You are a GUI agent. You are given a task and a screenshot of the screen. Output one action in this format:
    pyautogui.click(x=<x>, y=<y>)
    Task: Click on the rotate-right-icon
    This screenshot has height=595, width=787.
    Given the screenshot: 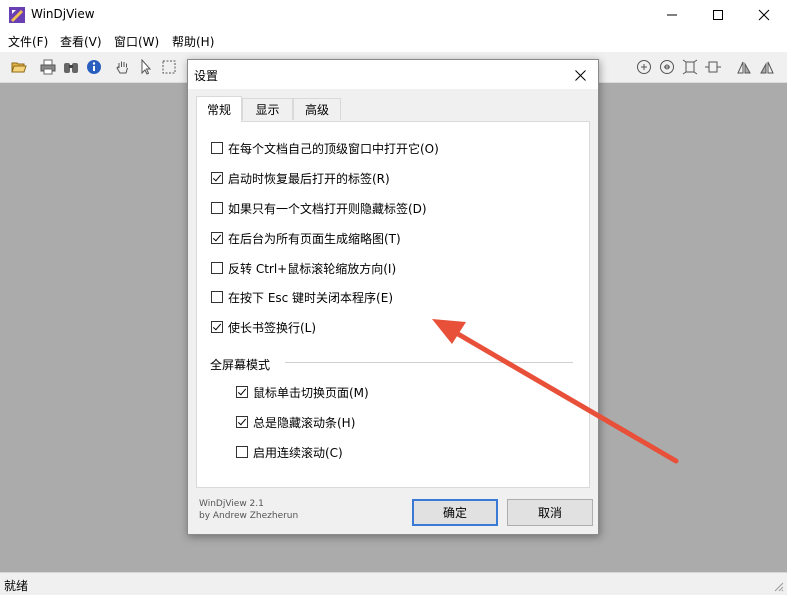 What is the action you would take?
    pyautogui.click(x=767, y=67)
    